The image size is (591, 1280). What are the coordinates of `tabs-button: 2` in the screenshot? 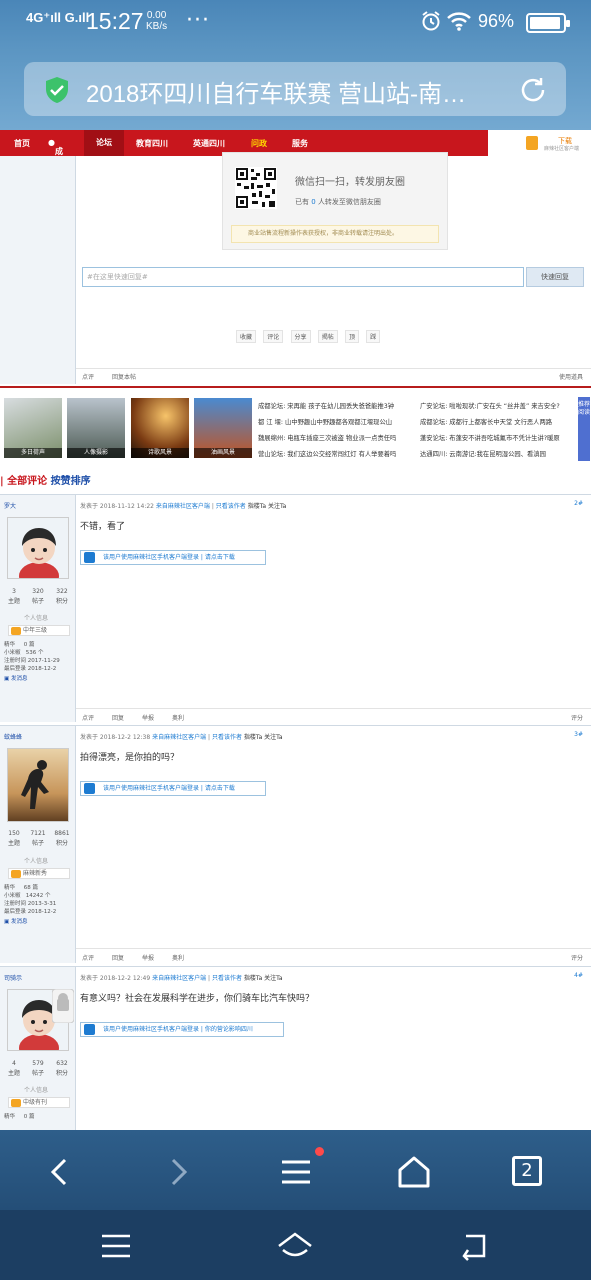 It's located at (527, 1171).